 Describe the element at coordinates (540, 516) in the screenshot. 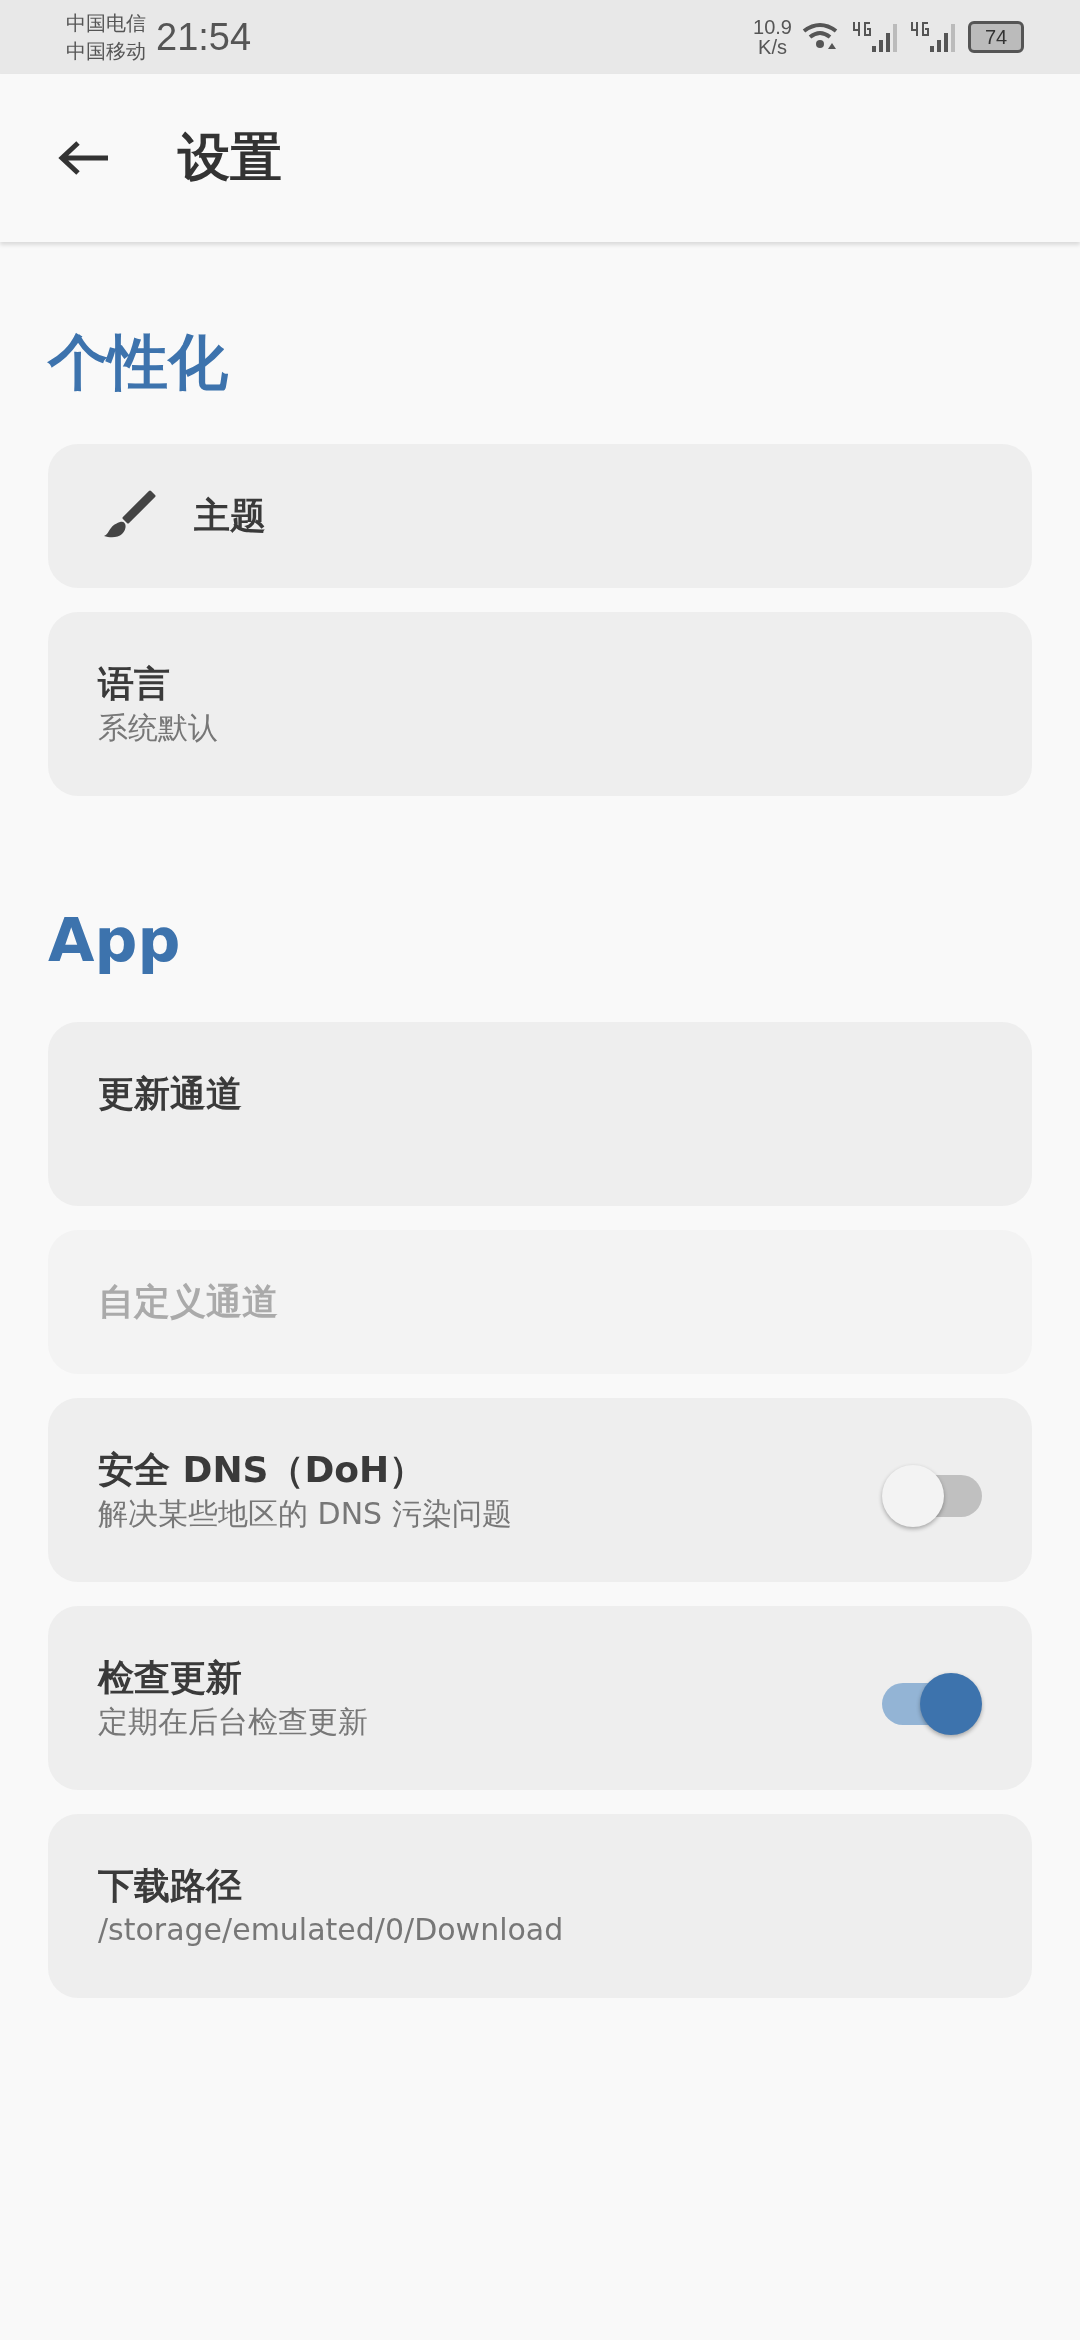

I see `settings-item: 主题` at that location.